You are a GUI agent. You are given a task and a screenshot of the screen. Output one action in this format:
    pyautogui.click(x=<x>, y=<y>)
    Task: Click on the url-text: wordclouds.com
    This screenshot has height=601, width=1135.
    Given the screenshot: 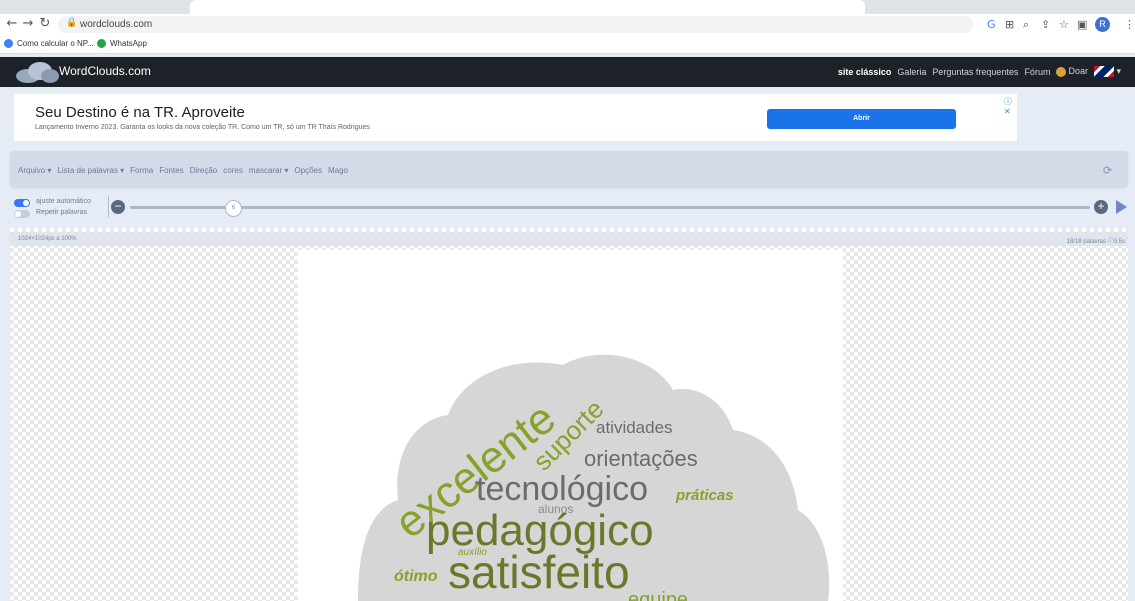 What is the action you would take?
    pyautogui.click(x=116, y=24)
    